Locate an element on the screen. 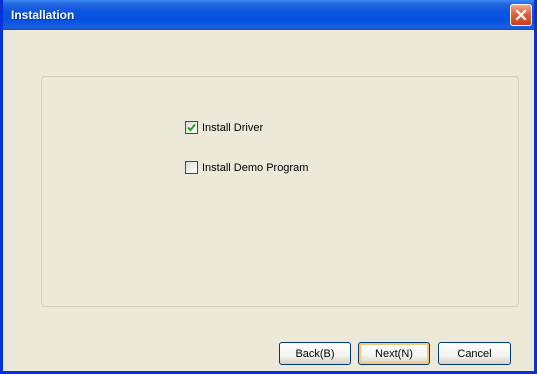 This screenshot has width=537, height=374. cancel-button: Cancel is located at coordinates (474, 353).